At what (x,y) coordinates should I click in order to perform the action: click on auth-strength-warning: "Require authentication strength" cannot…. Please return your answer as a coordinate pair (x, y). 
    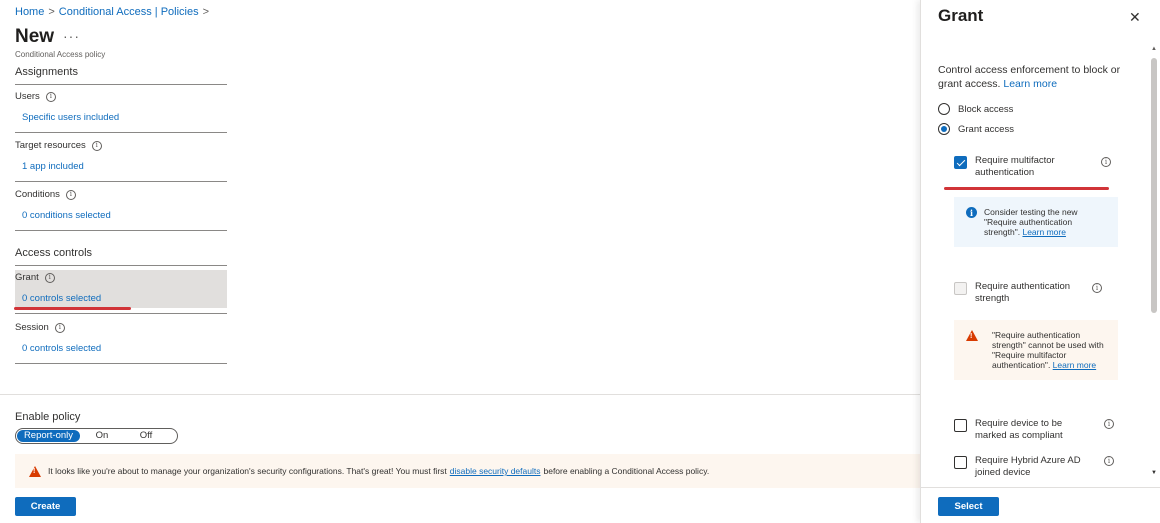
    Looking at the image, I should click on (1036, 350).